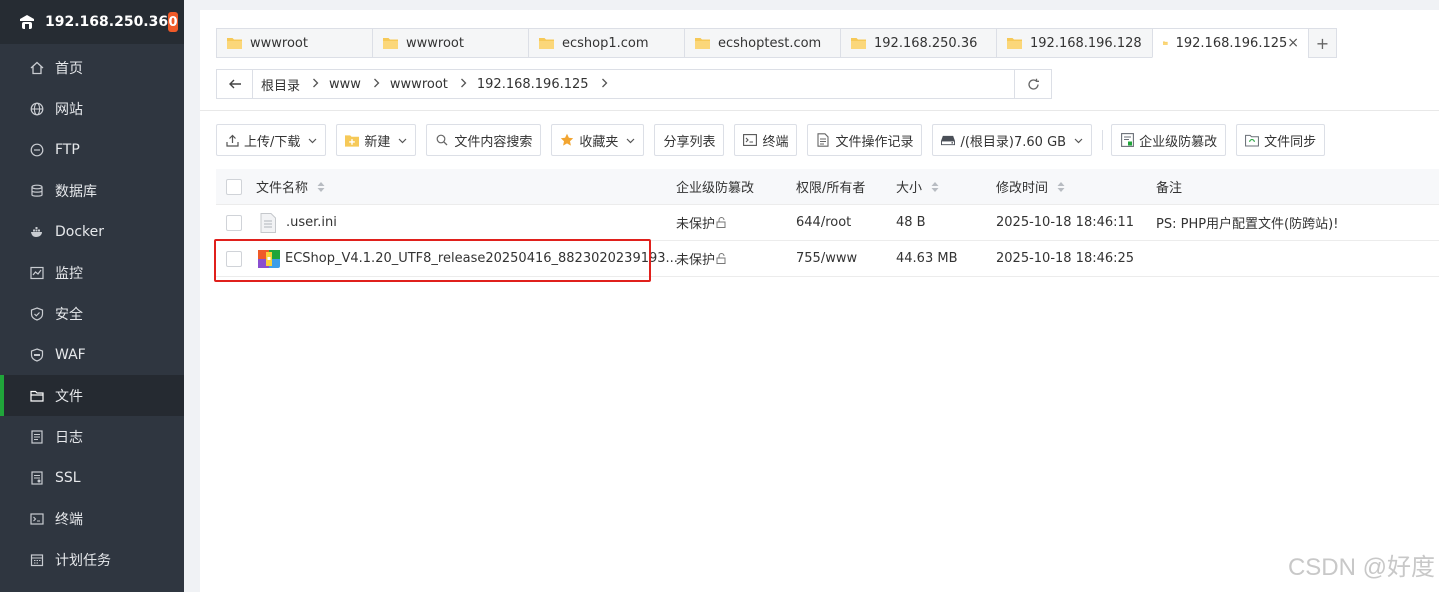 The height and width of the screenshot is (592, 1439). Describe the element at coordinates (442, 140) in the screenshot. I see `search-icon` at that location.